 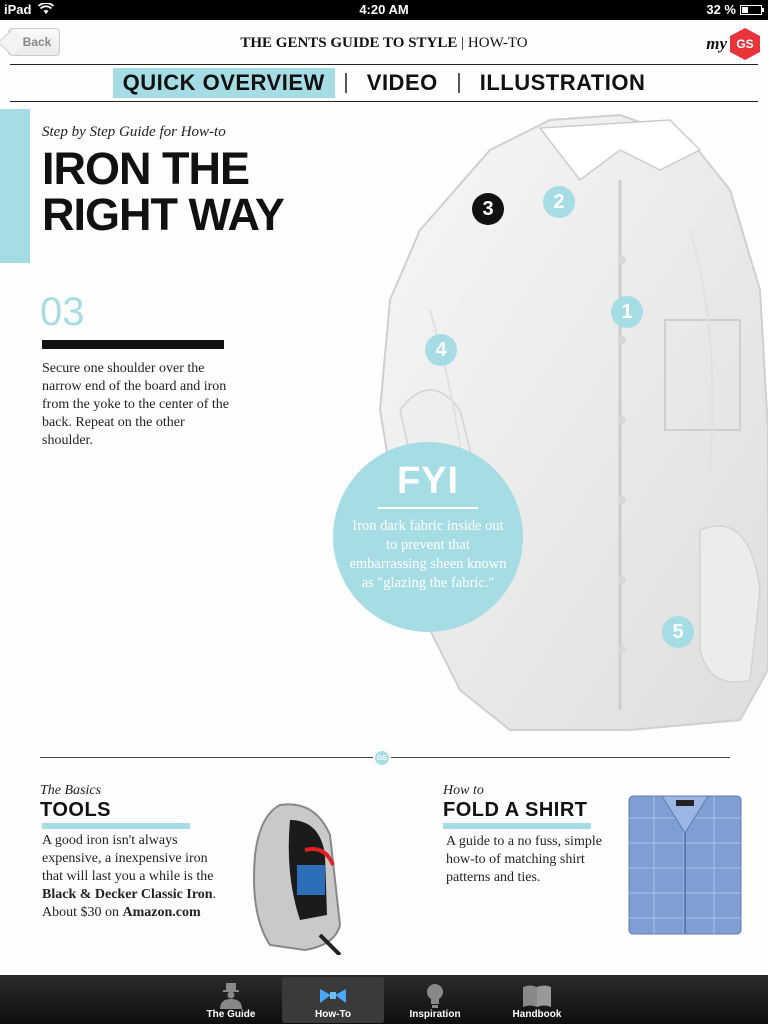 I want to click on gentleman-icon, so click(x=231, y=996).